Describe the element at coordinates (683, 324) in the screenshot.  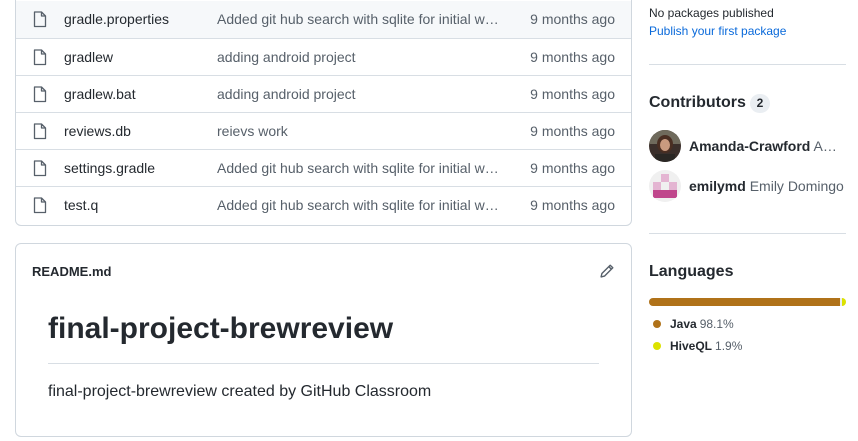
I see `language-name: Java` at that location.